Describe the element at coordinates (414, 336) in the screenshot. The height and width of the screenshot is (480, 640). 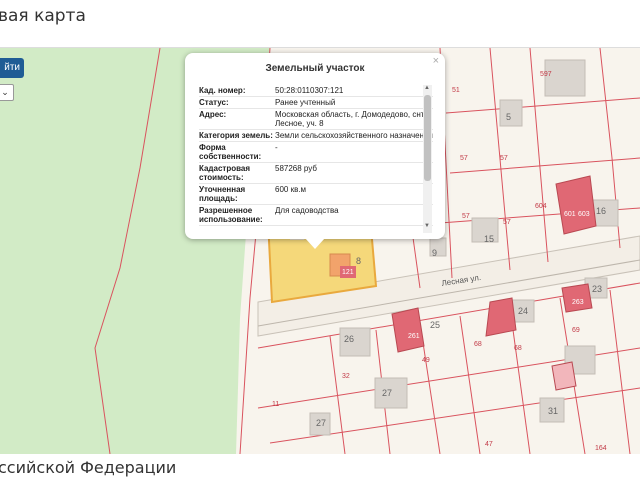
I see `label-261: 261` at that location.